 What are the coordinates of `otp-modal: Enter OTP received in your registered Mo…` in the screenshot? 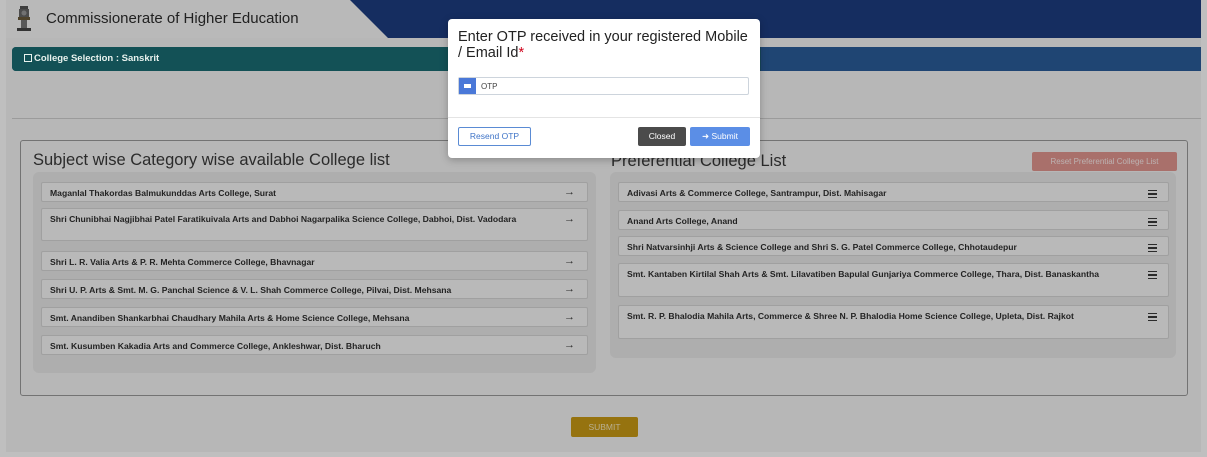 It's located at (604, 88).